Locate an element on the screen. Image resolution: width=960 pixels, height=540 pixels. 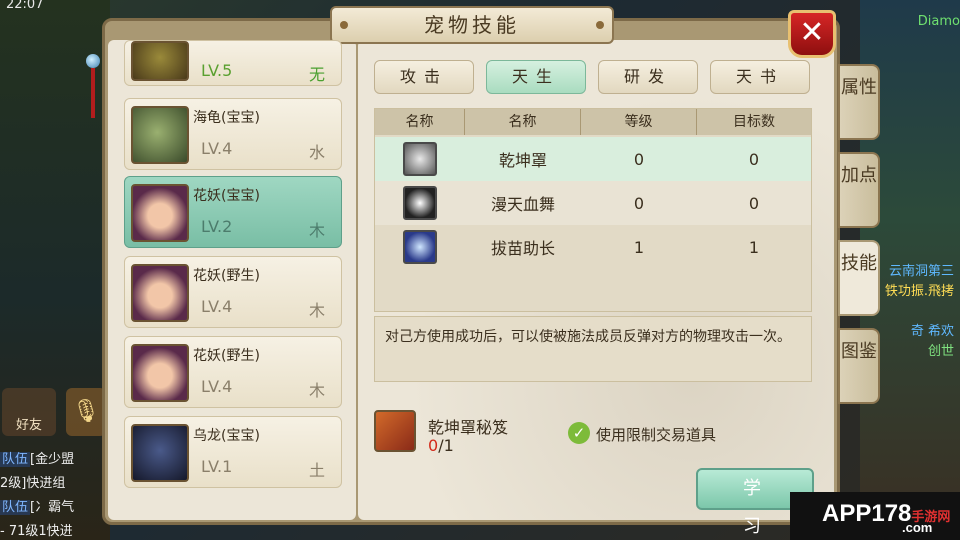
side-tab-codex: 图鉴 is located at coordinates (859, 366).